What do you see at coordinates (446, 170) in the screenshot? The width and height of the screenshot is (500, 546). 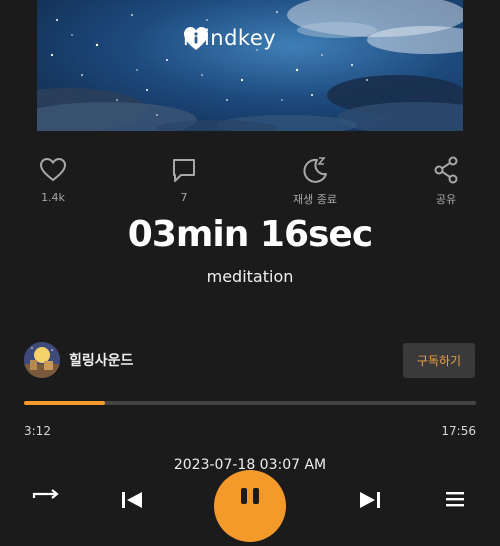 I see `share-icon` at bounding box center [446, 170].